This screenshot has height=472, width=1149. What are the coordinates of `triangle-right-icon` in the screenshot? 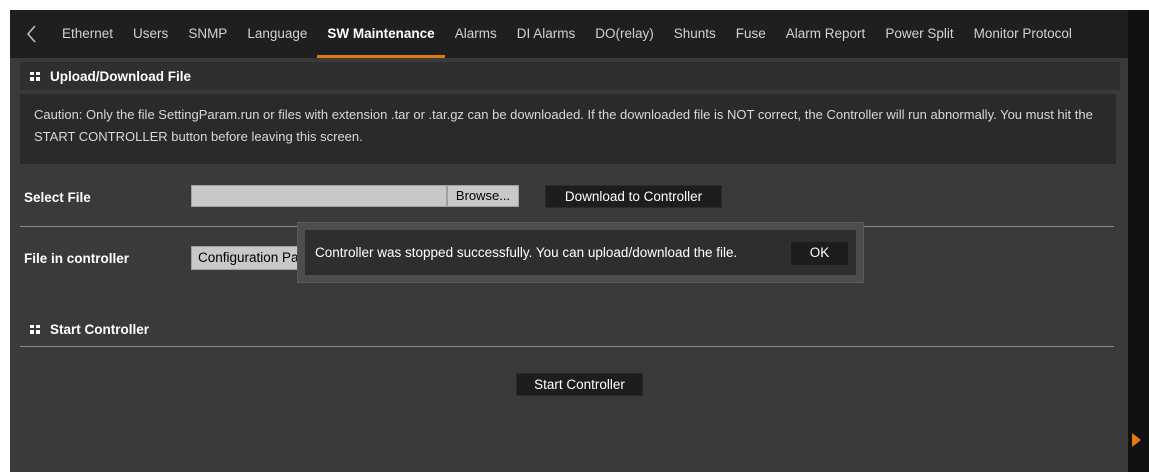 It's located at (1136, 440).